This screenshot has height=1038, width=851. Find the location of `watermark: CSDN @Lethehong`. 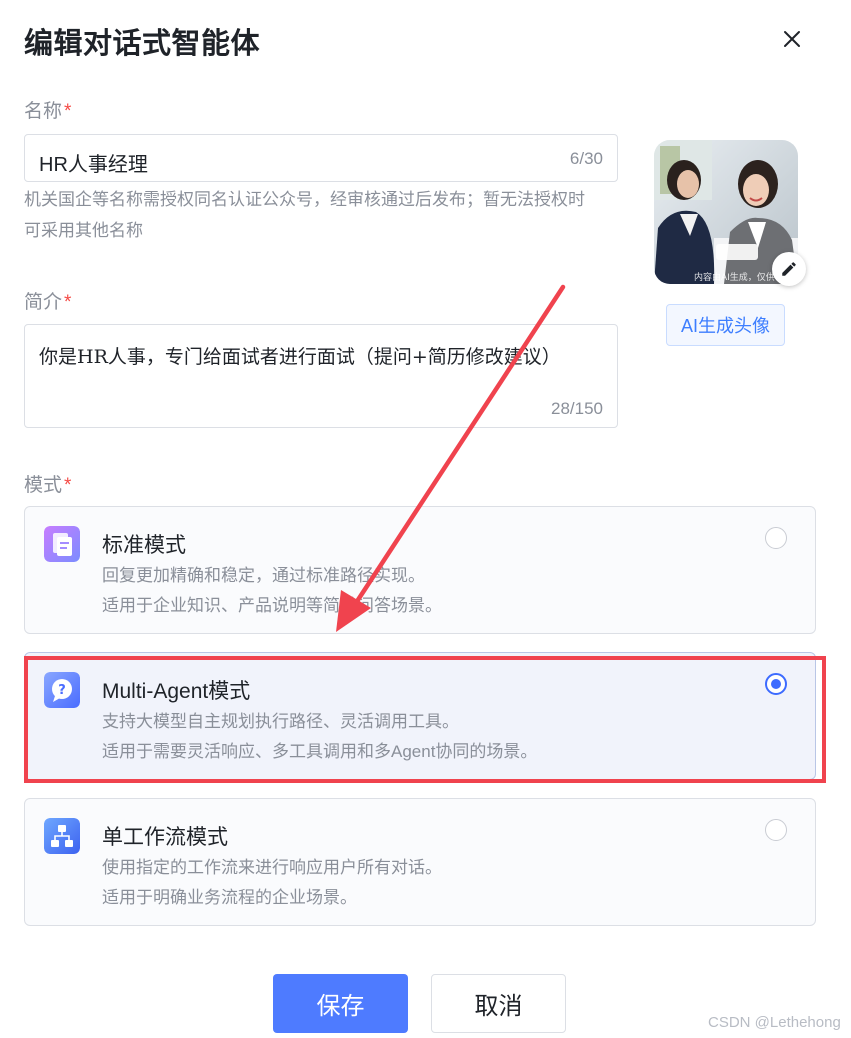

watermark: CSDN @Lethehong is located at coordinates (774, 1022).